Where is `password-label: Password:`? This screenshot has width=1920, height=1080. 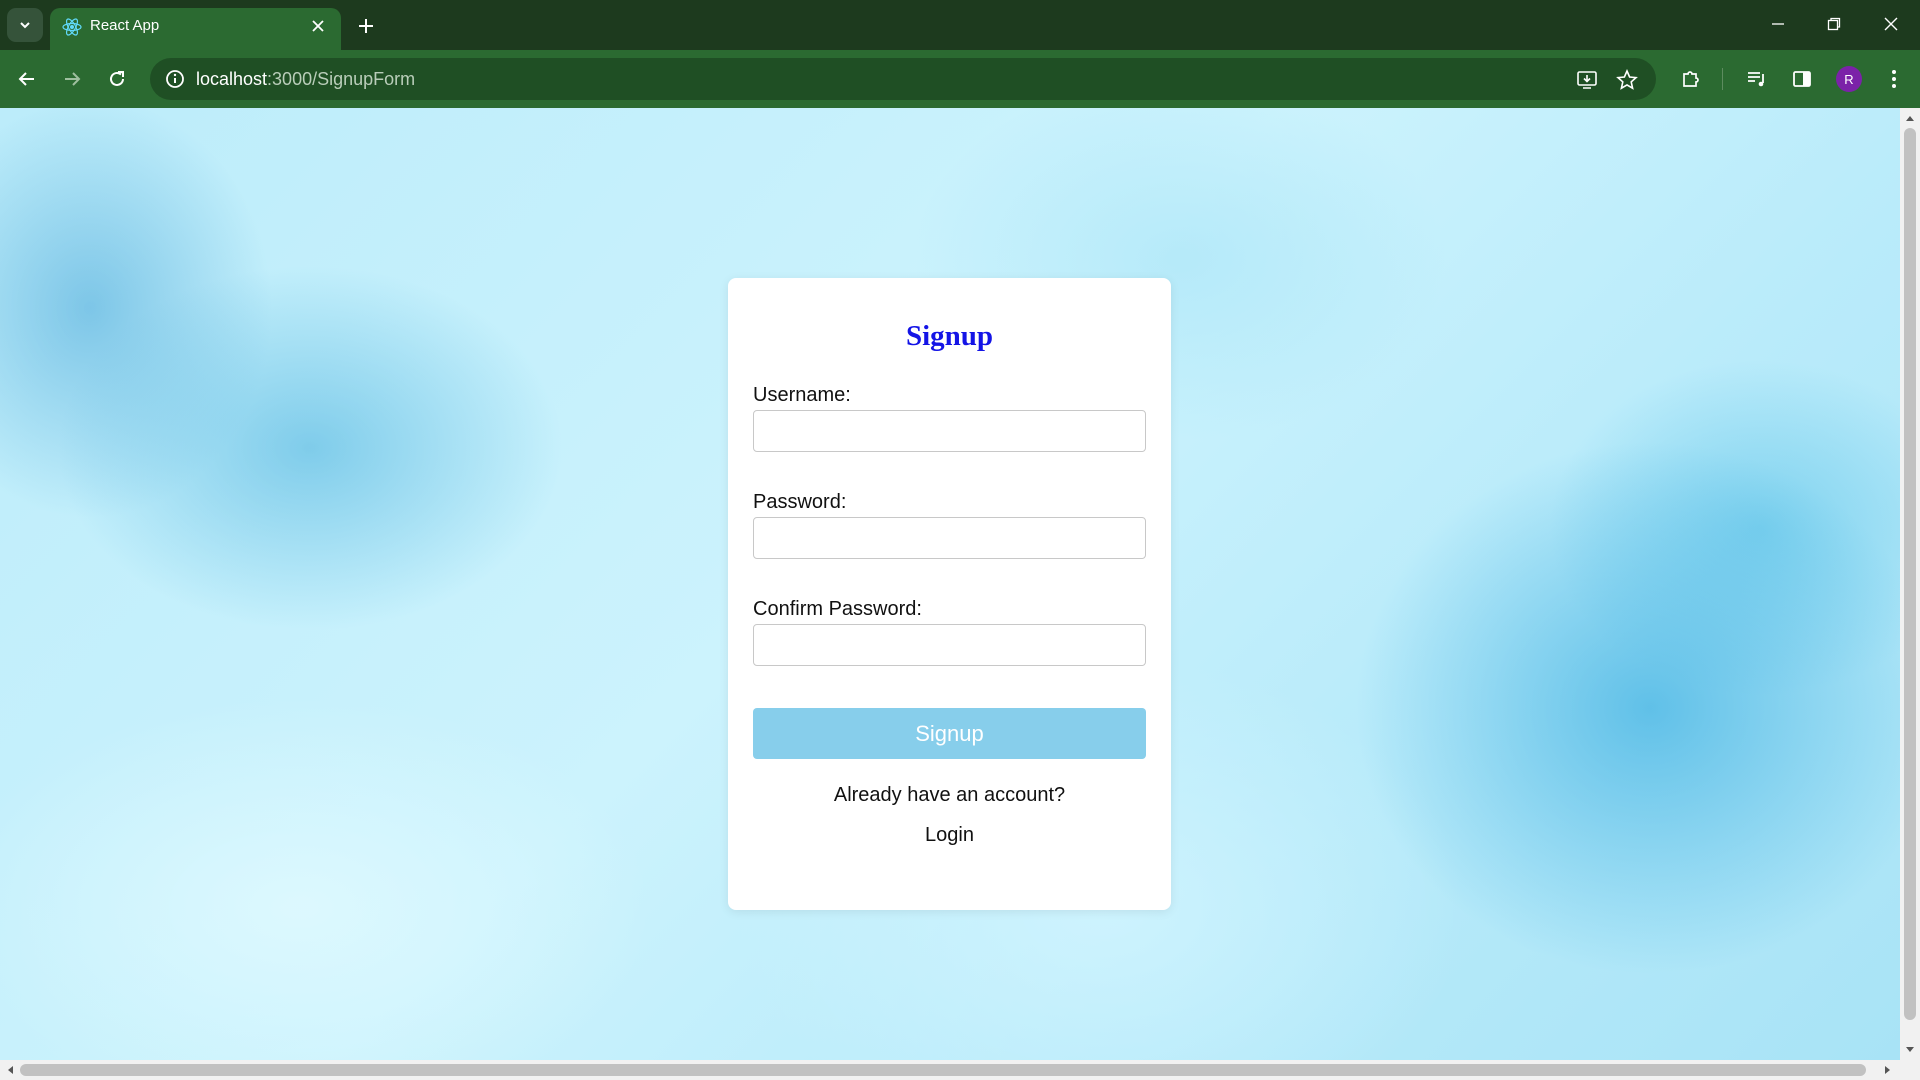 password-label: Password: is located at coordinates (800, 502).